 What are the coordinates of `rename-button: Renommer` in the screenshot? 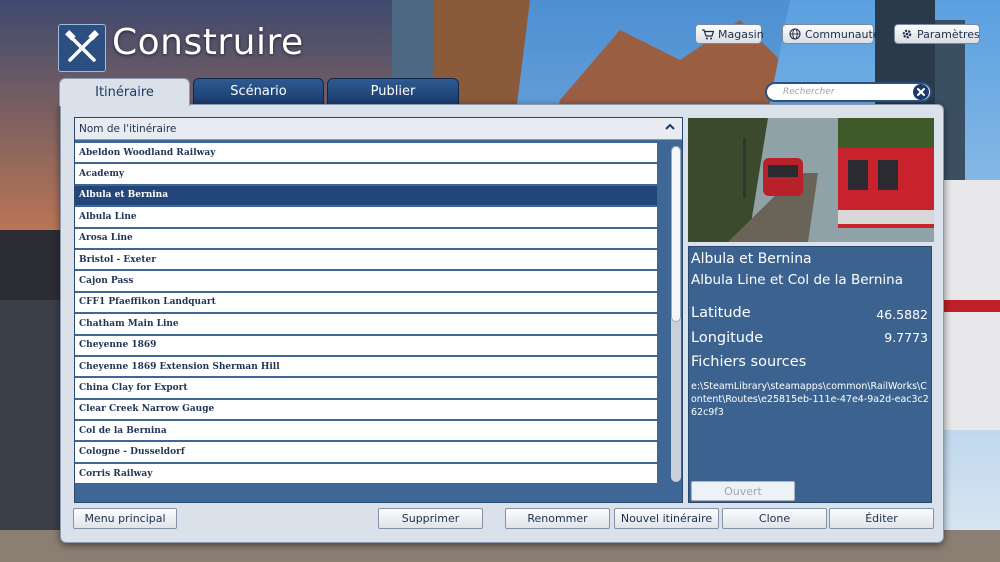 It's located at (557, 518).